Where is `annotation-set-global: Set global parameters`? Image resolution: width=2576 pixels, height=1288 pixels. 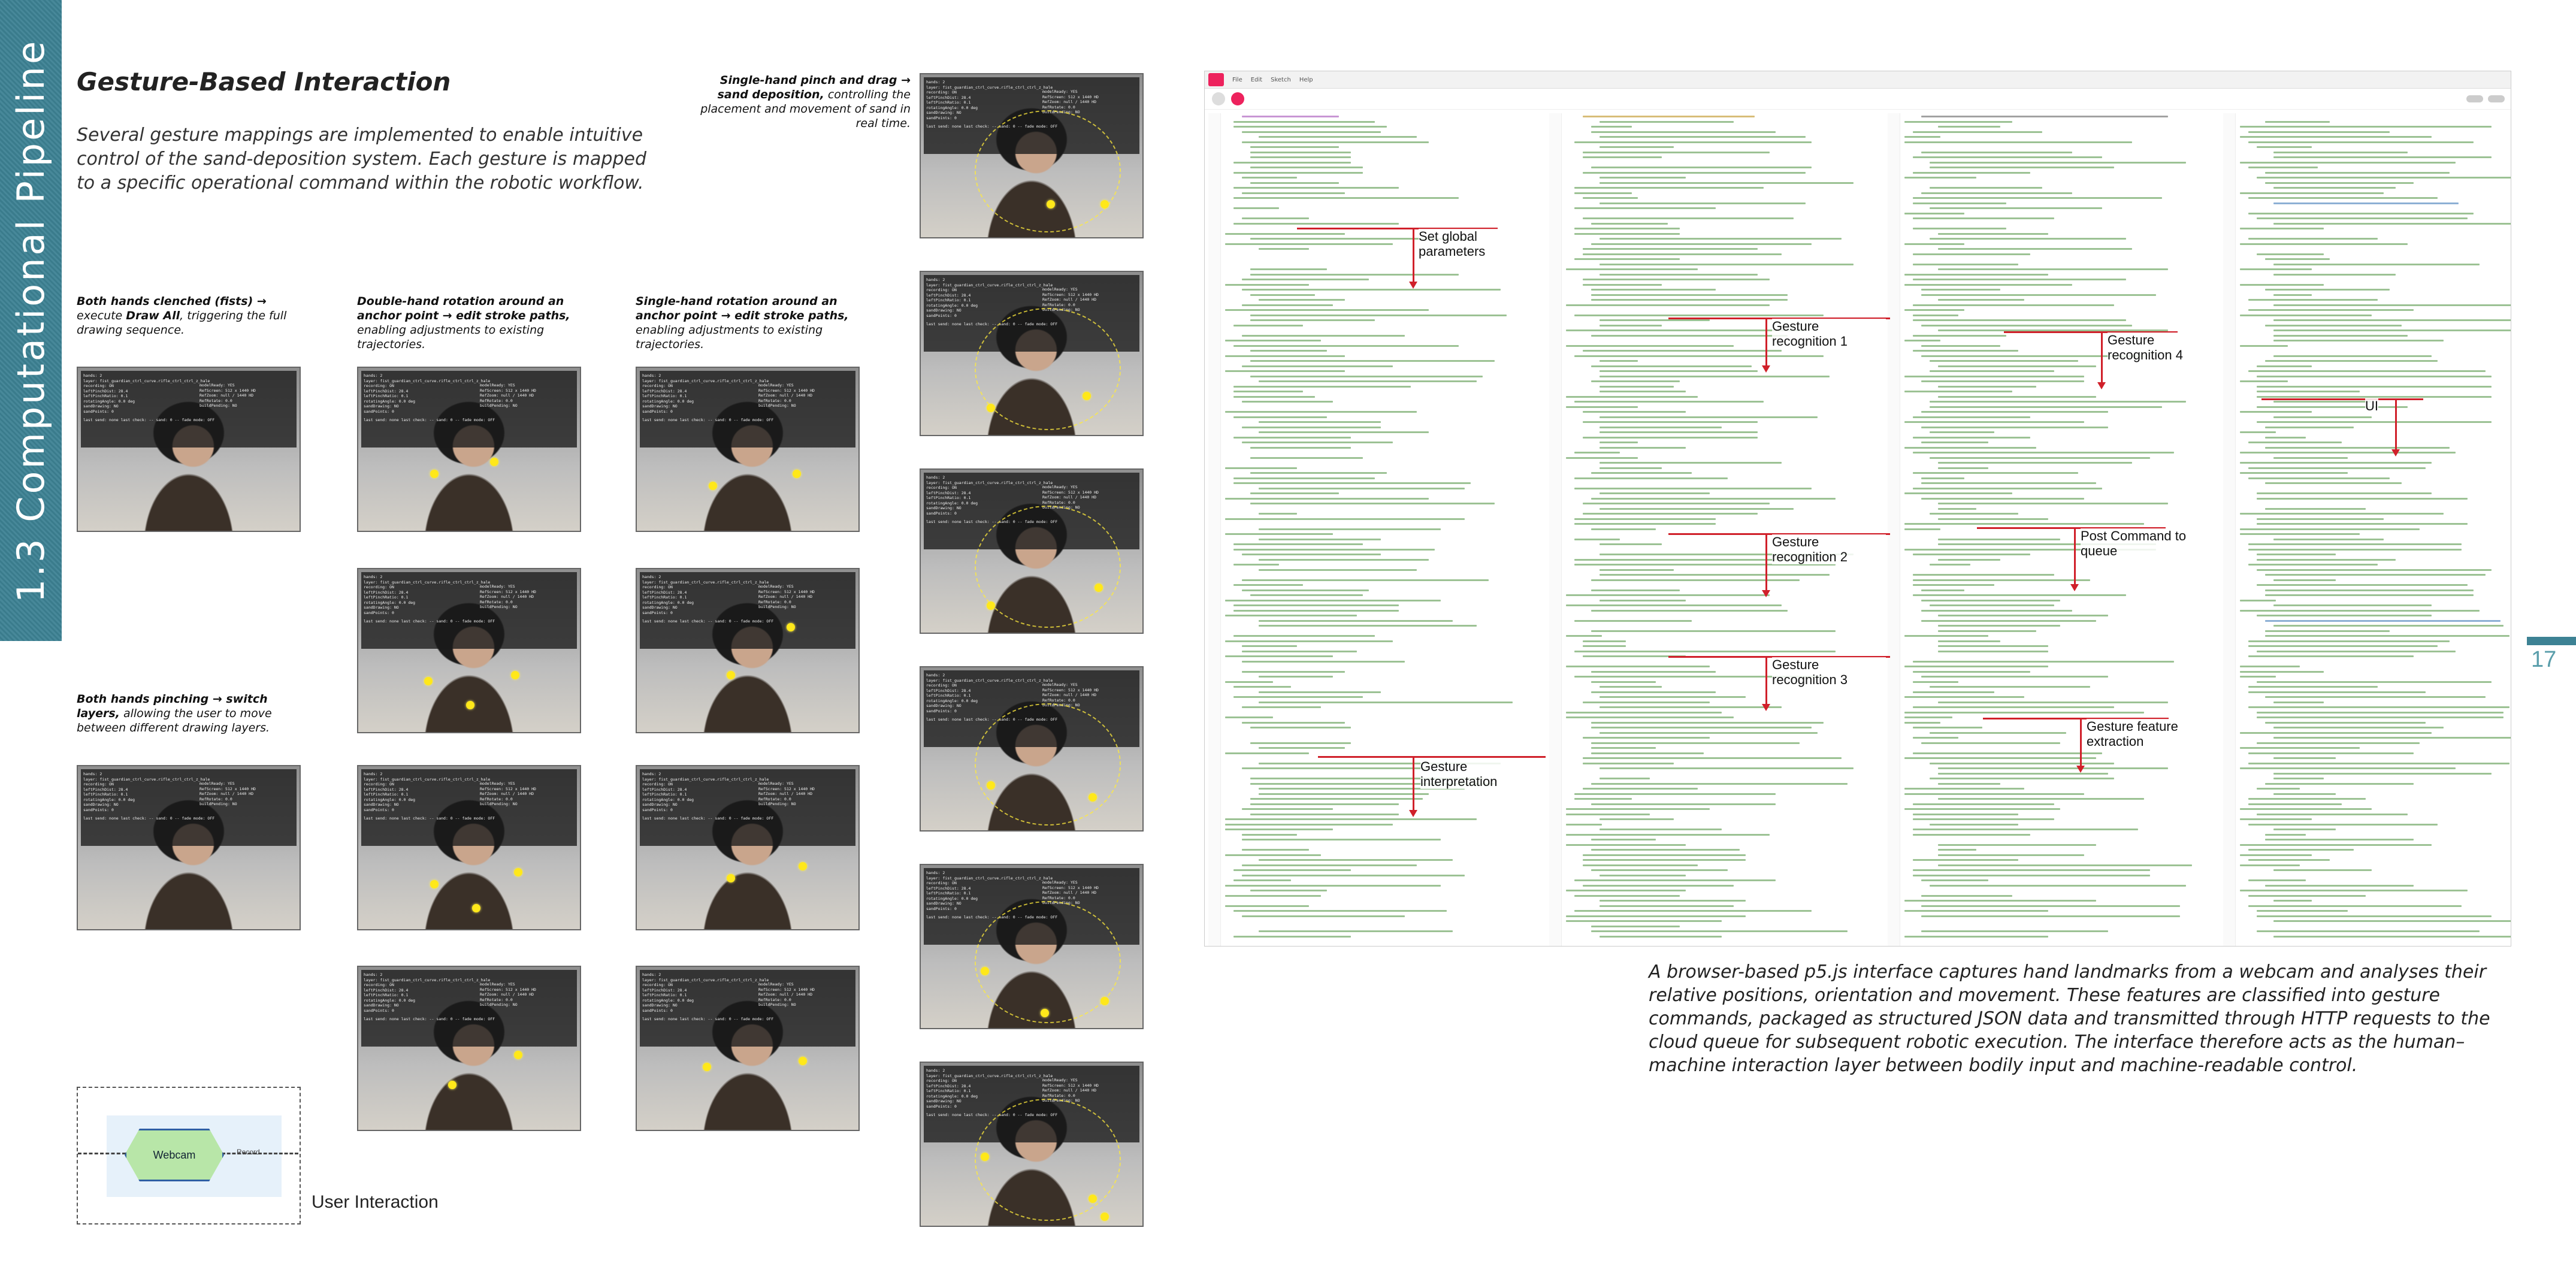
annotation-set-global: Set global parameters is located at coordinates (1475, 244).